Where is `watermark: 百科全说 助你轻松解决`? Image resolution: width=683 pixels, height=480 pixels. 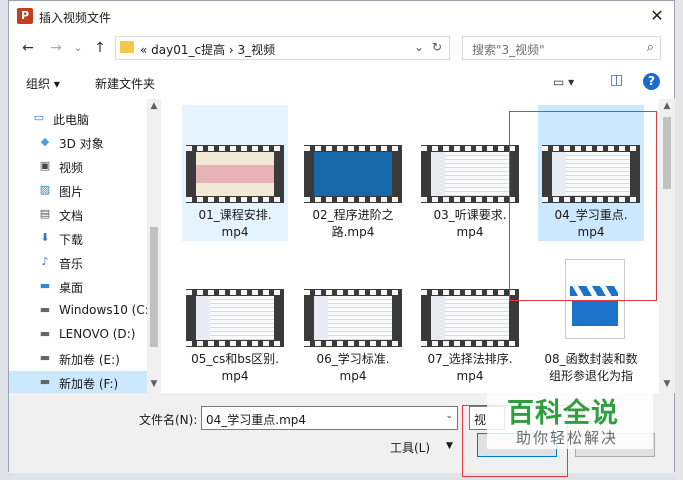
watermark: 百科全说 助你轻松解决 is located at coordinates (570, 417).